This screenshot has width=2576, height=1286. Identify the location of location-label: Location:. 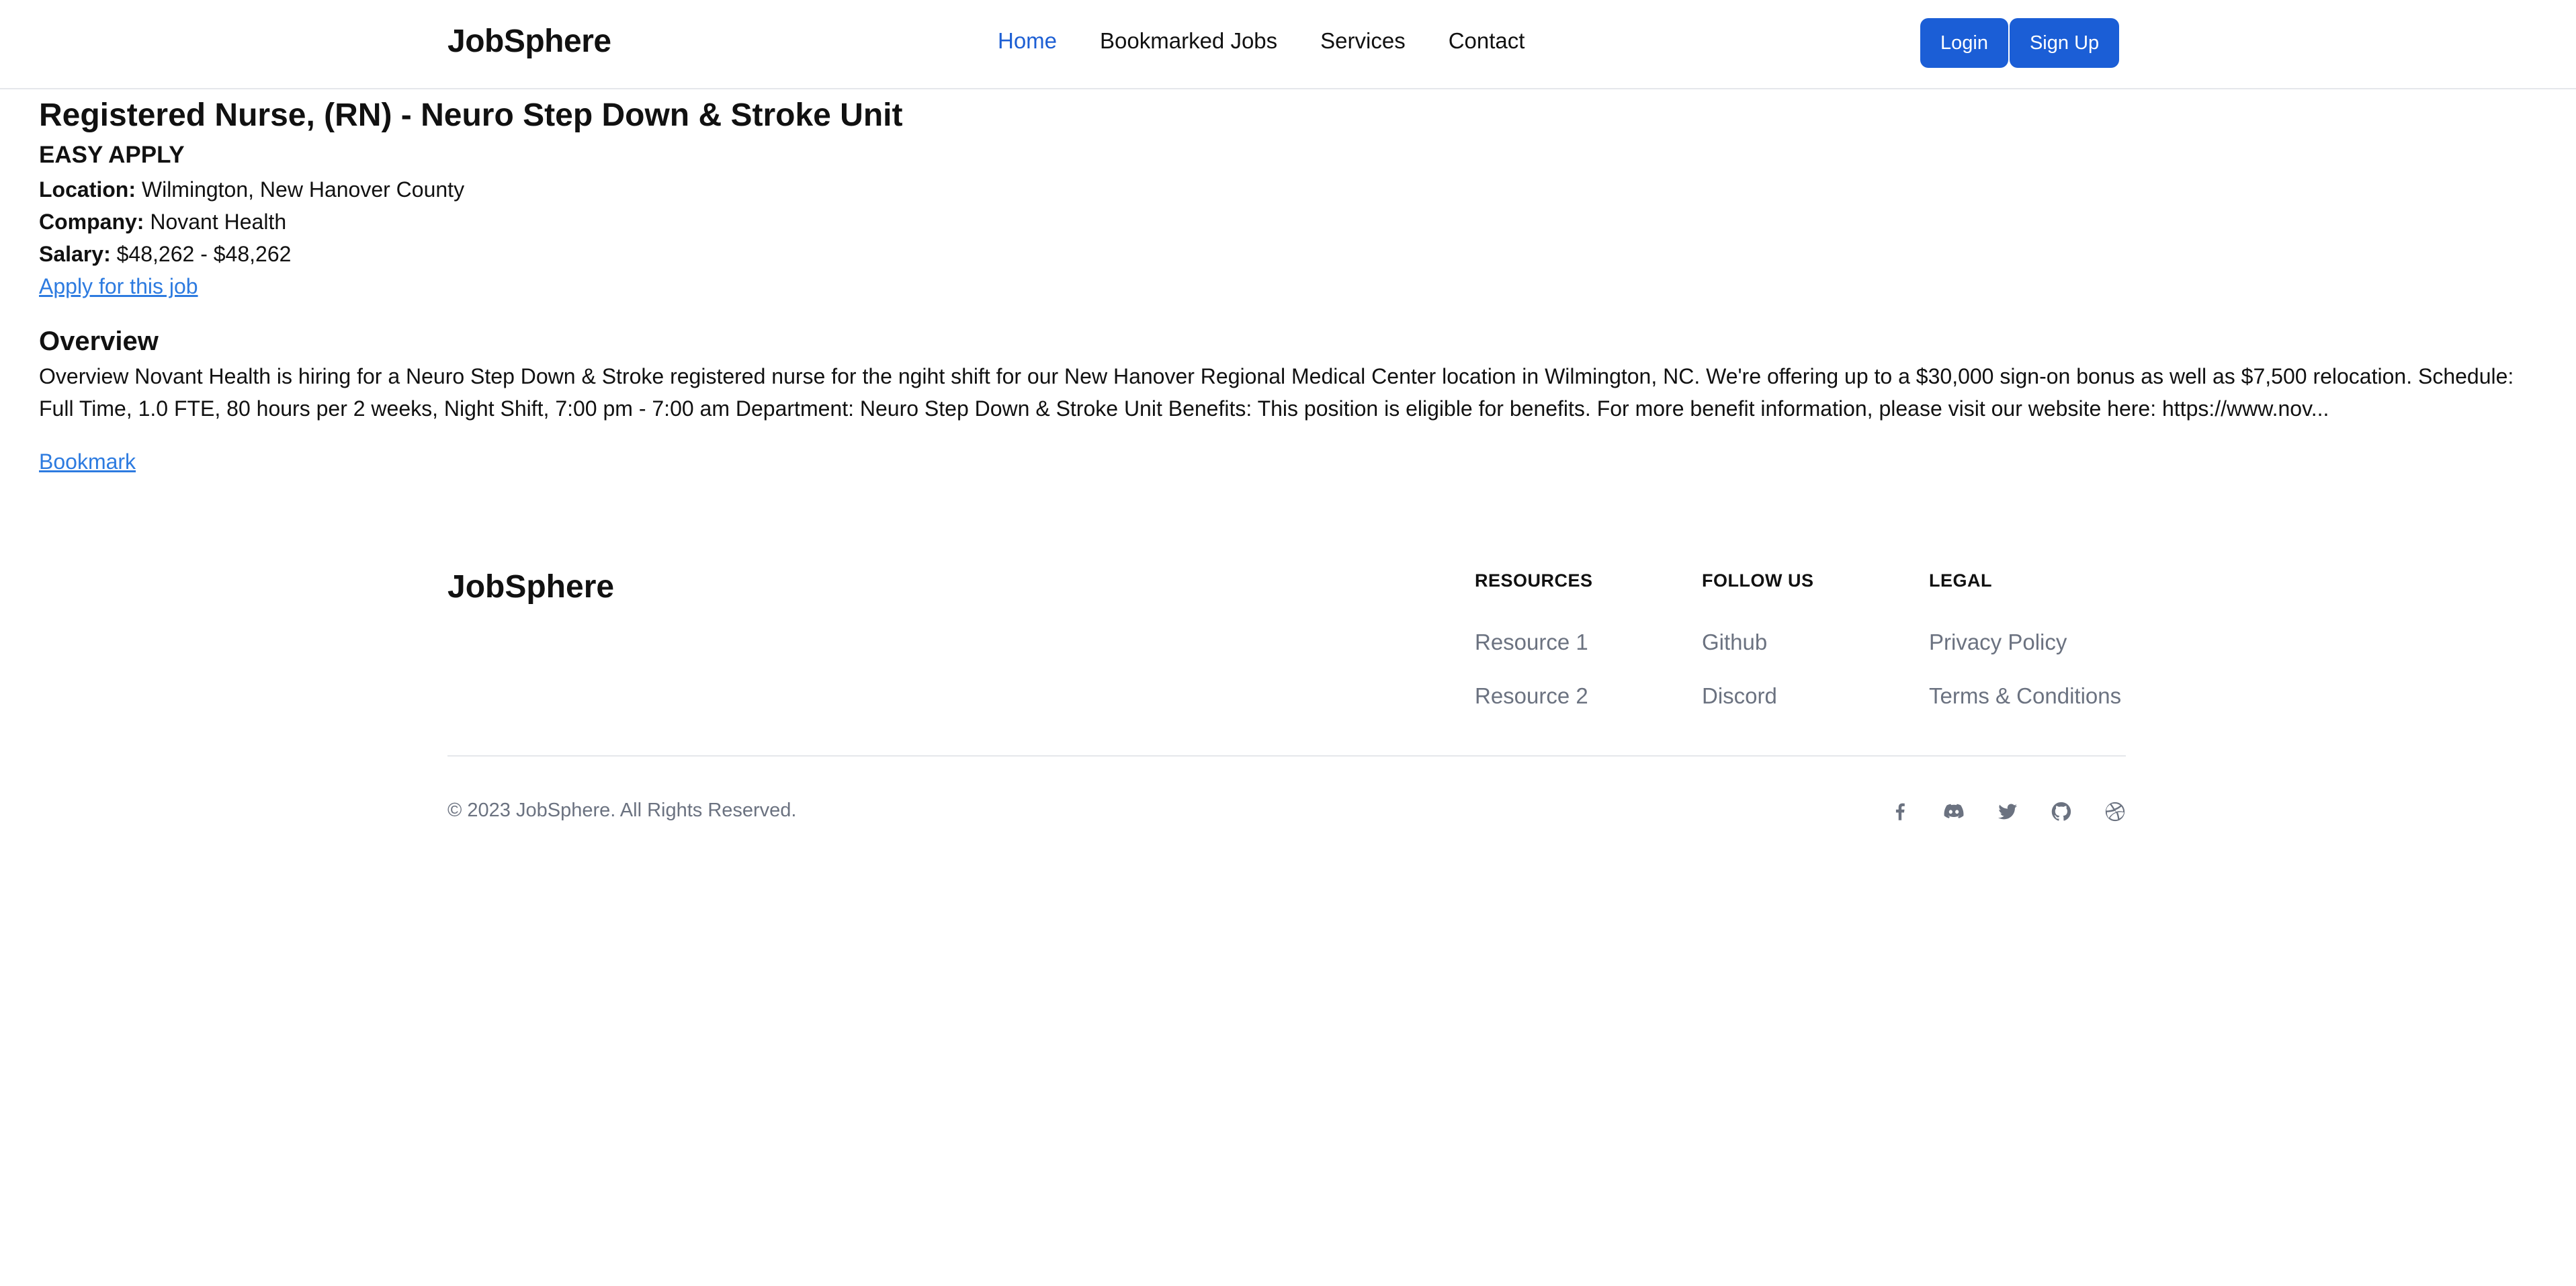
(87, 189).